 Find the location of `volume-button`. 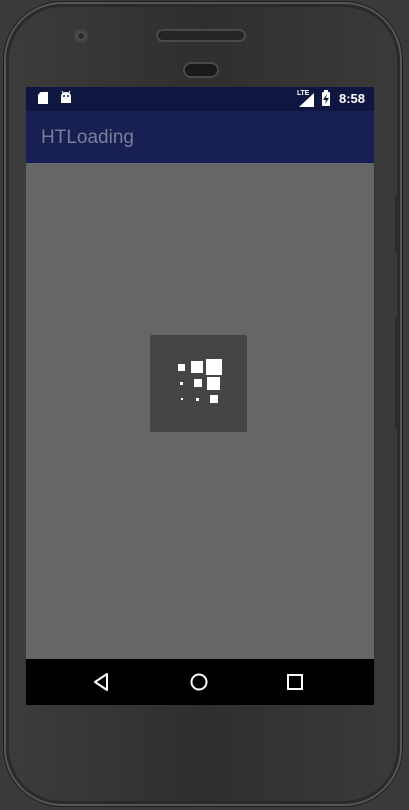

volume-button is located at coordinates (397, 373).